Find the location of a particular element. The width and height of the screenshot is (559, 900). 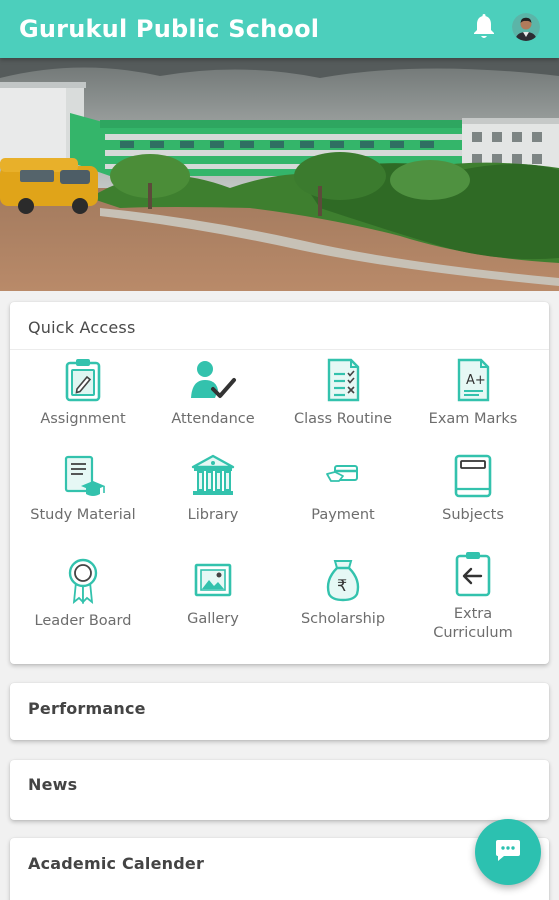

clipboard-arrow-icon is located at coordinates (473, 574).